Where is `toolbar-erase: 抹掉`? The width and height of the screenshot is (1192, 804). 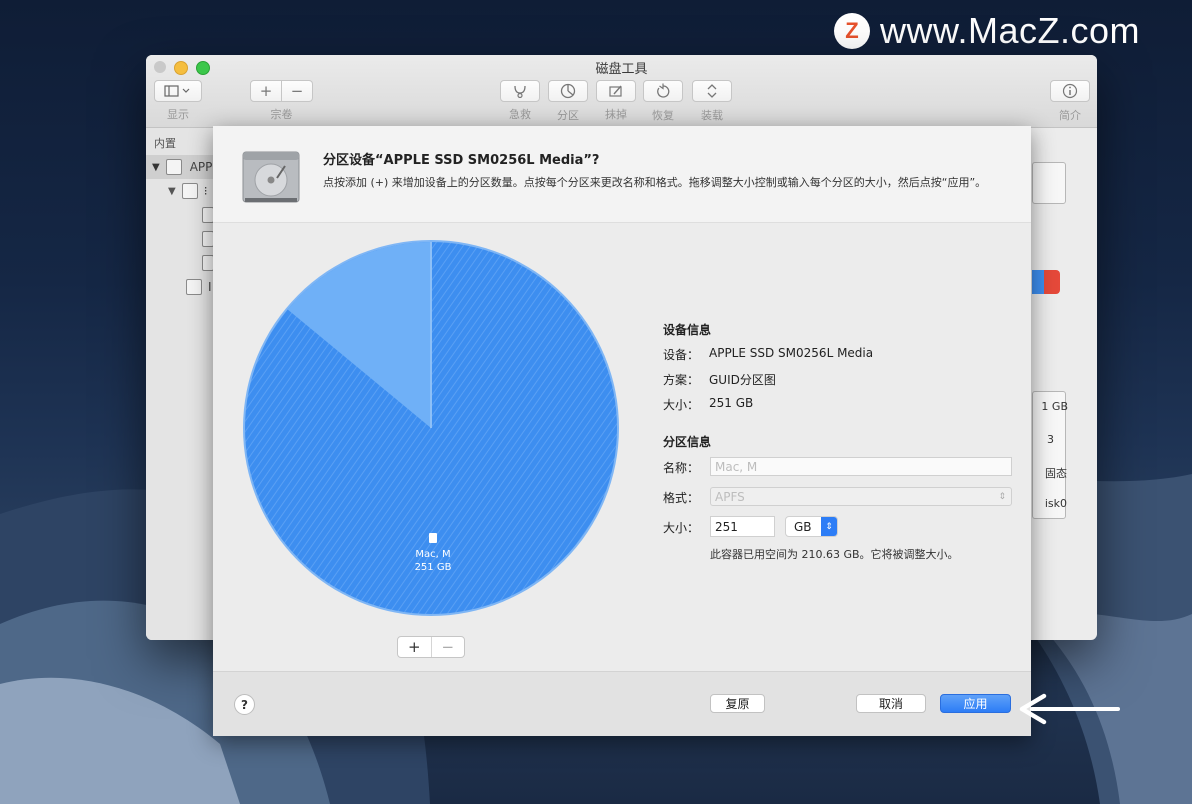
toolbar-erase: 抹掉 is located at coordinates (616, 101).